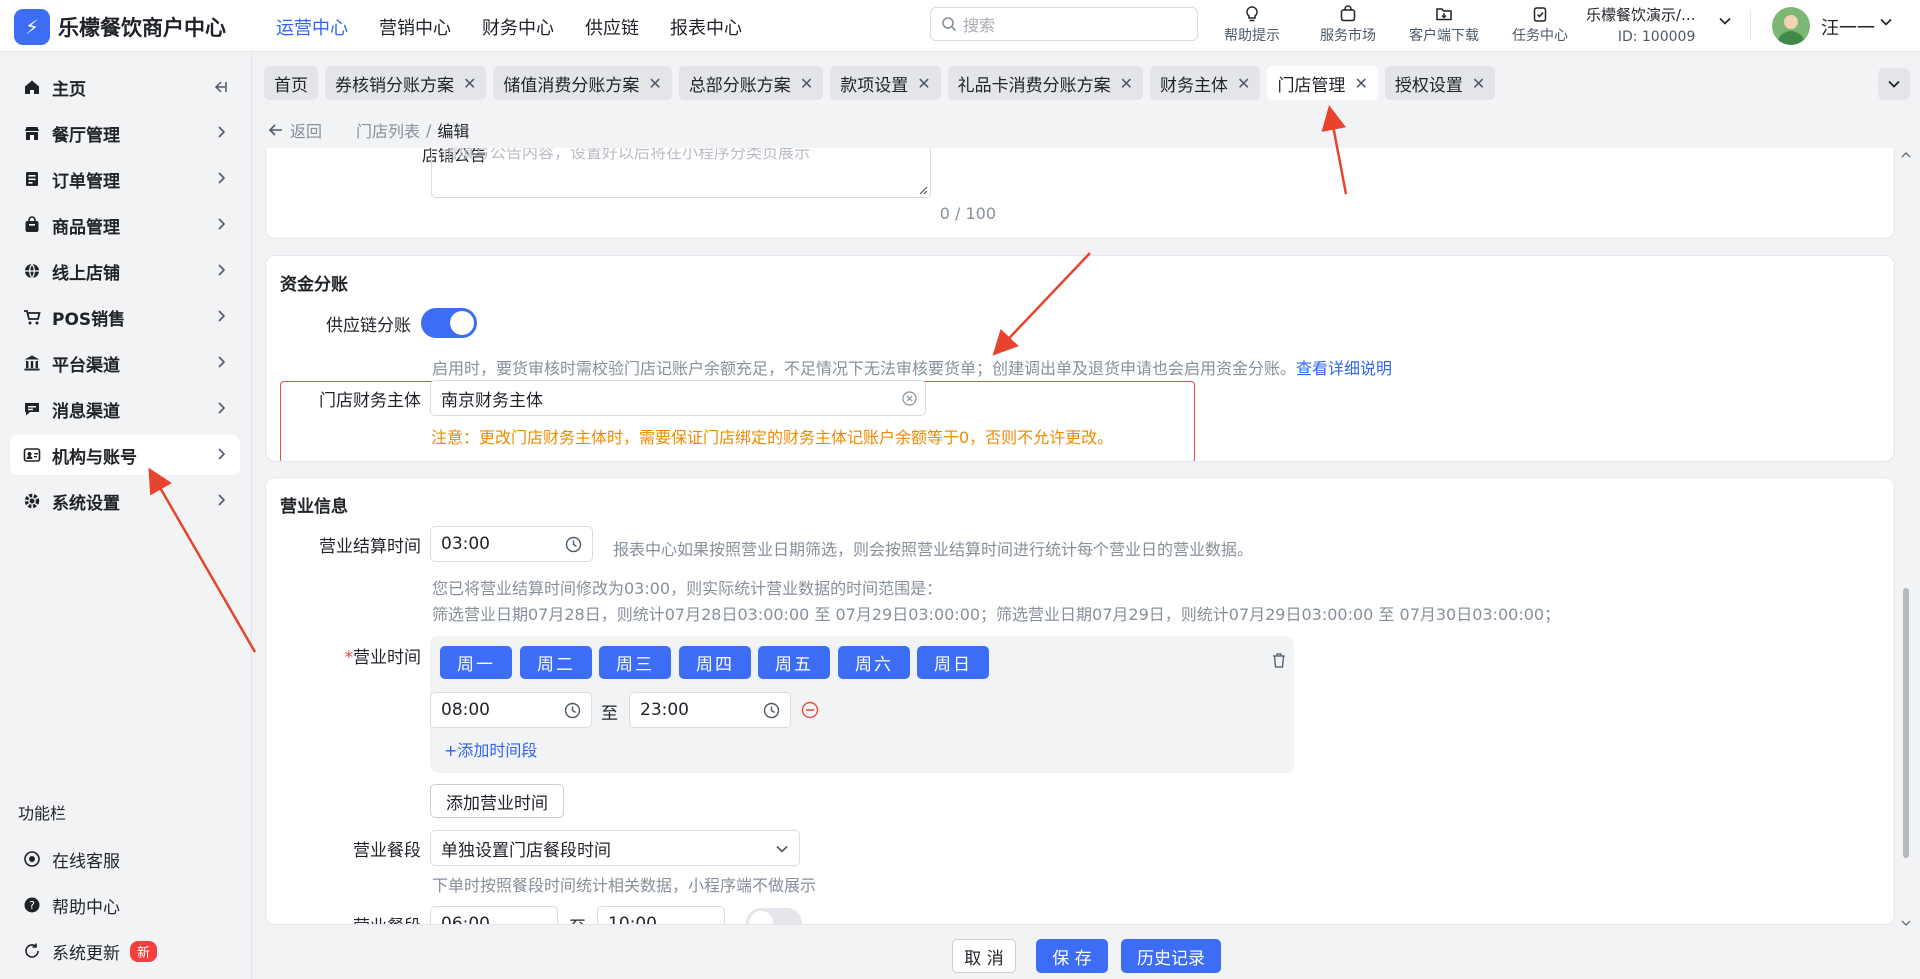 This screenshot has width=1920, height=979. Describe the element at coordinates (582, 83) in the screenshot. I see `tab-stored-value-split: 储值消费分账方案 ✕` at that location.